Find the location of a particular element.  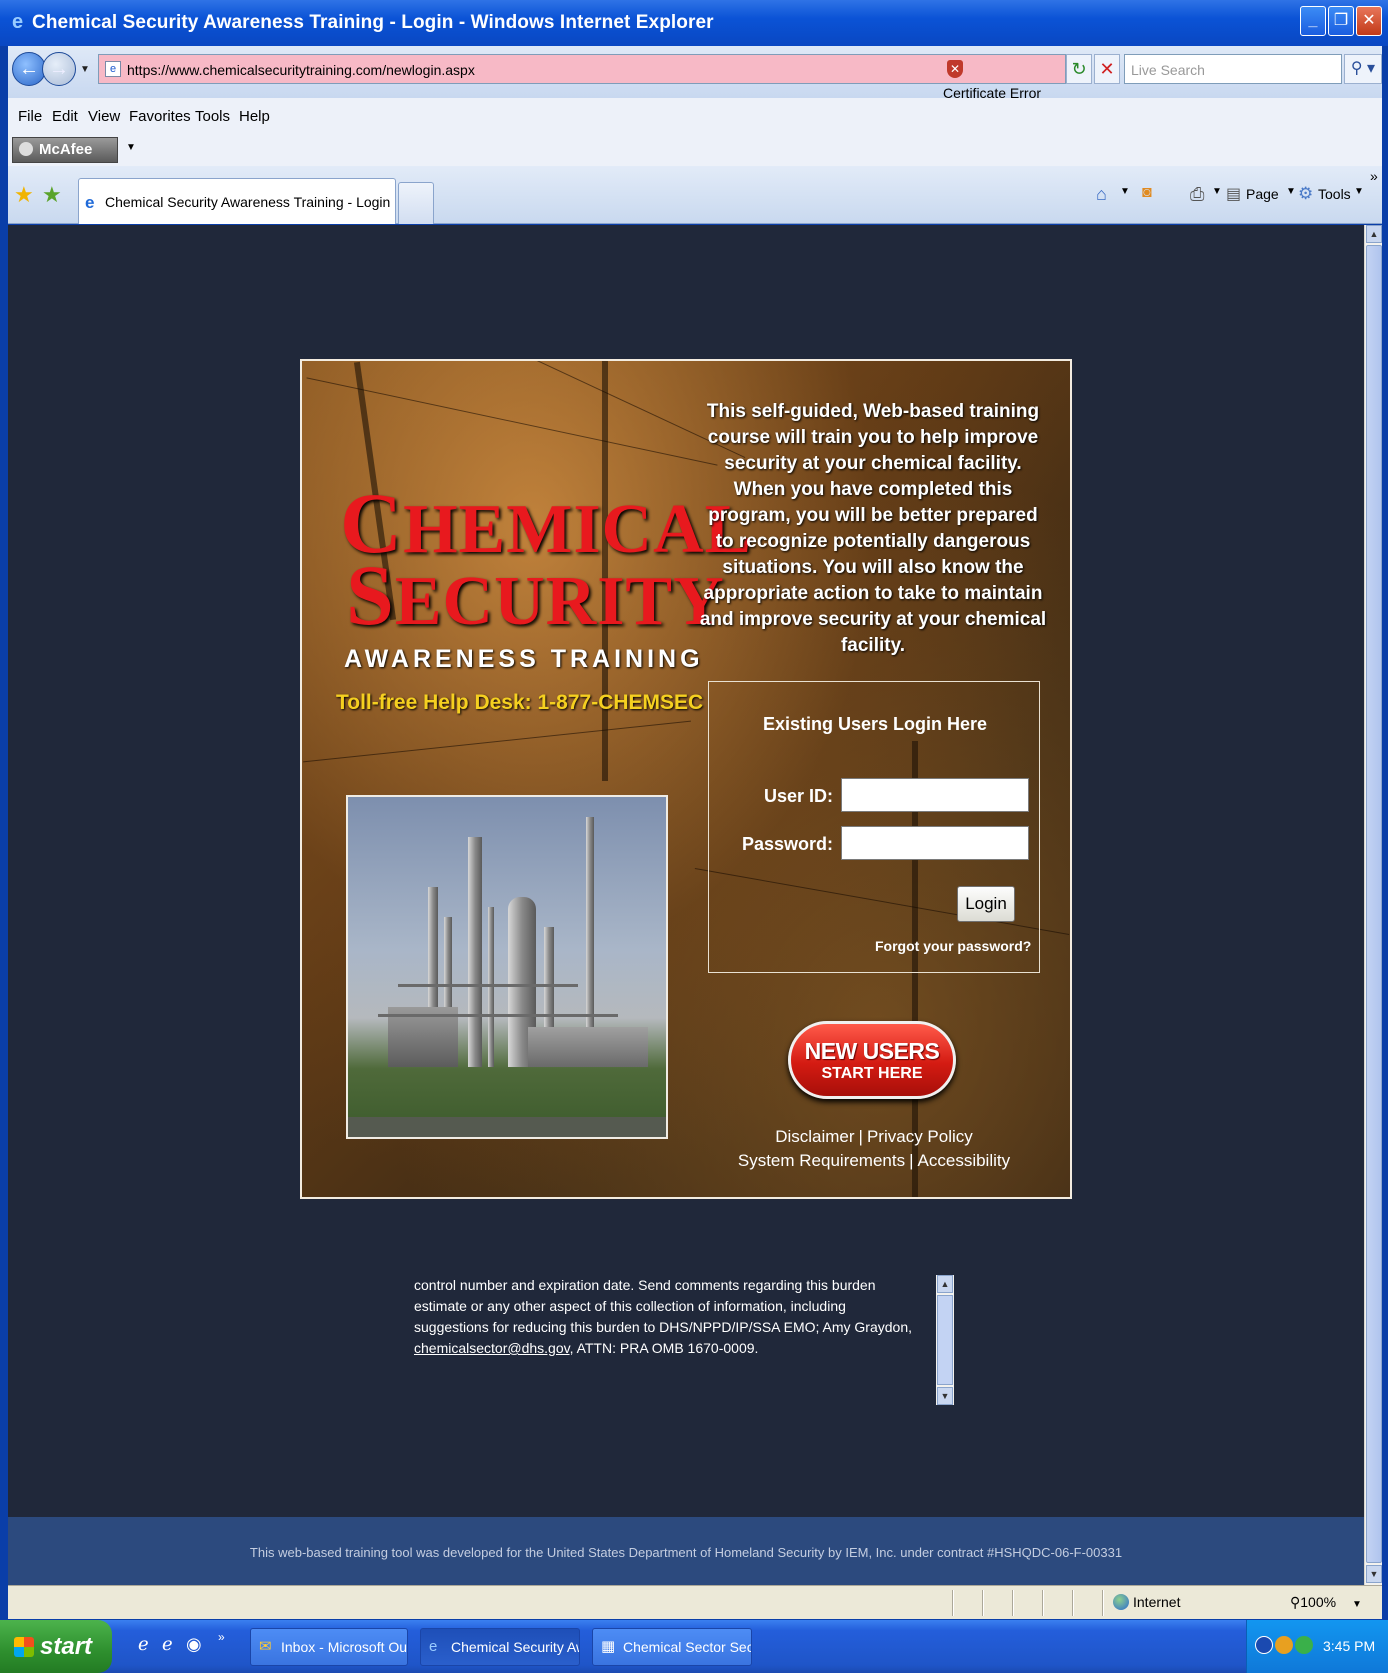

print-icon: ⎙ is located at coordinates (1197, 194).